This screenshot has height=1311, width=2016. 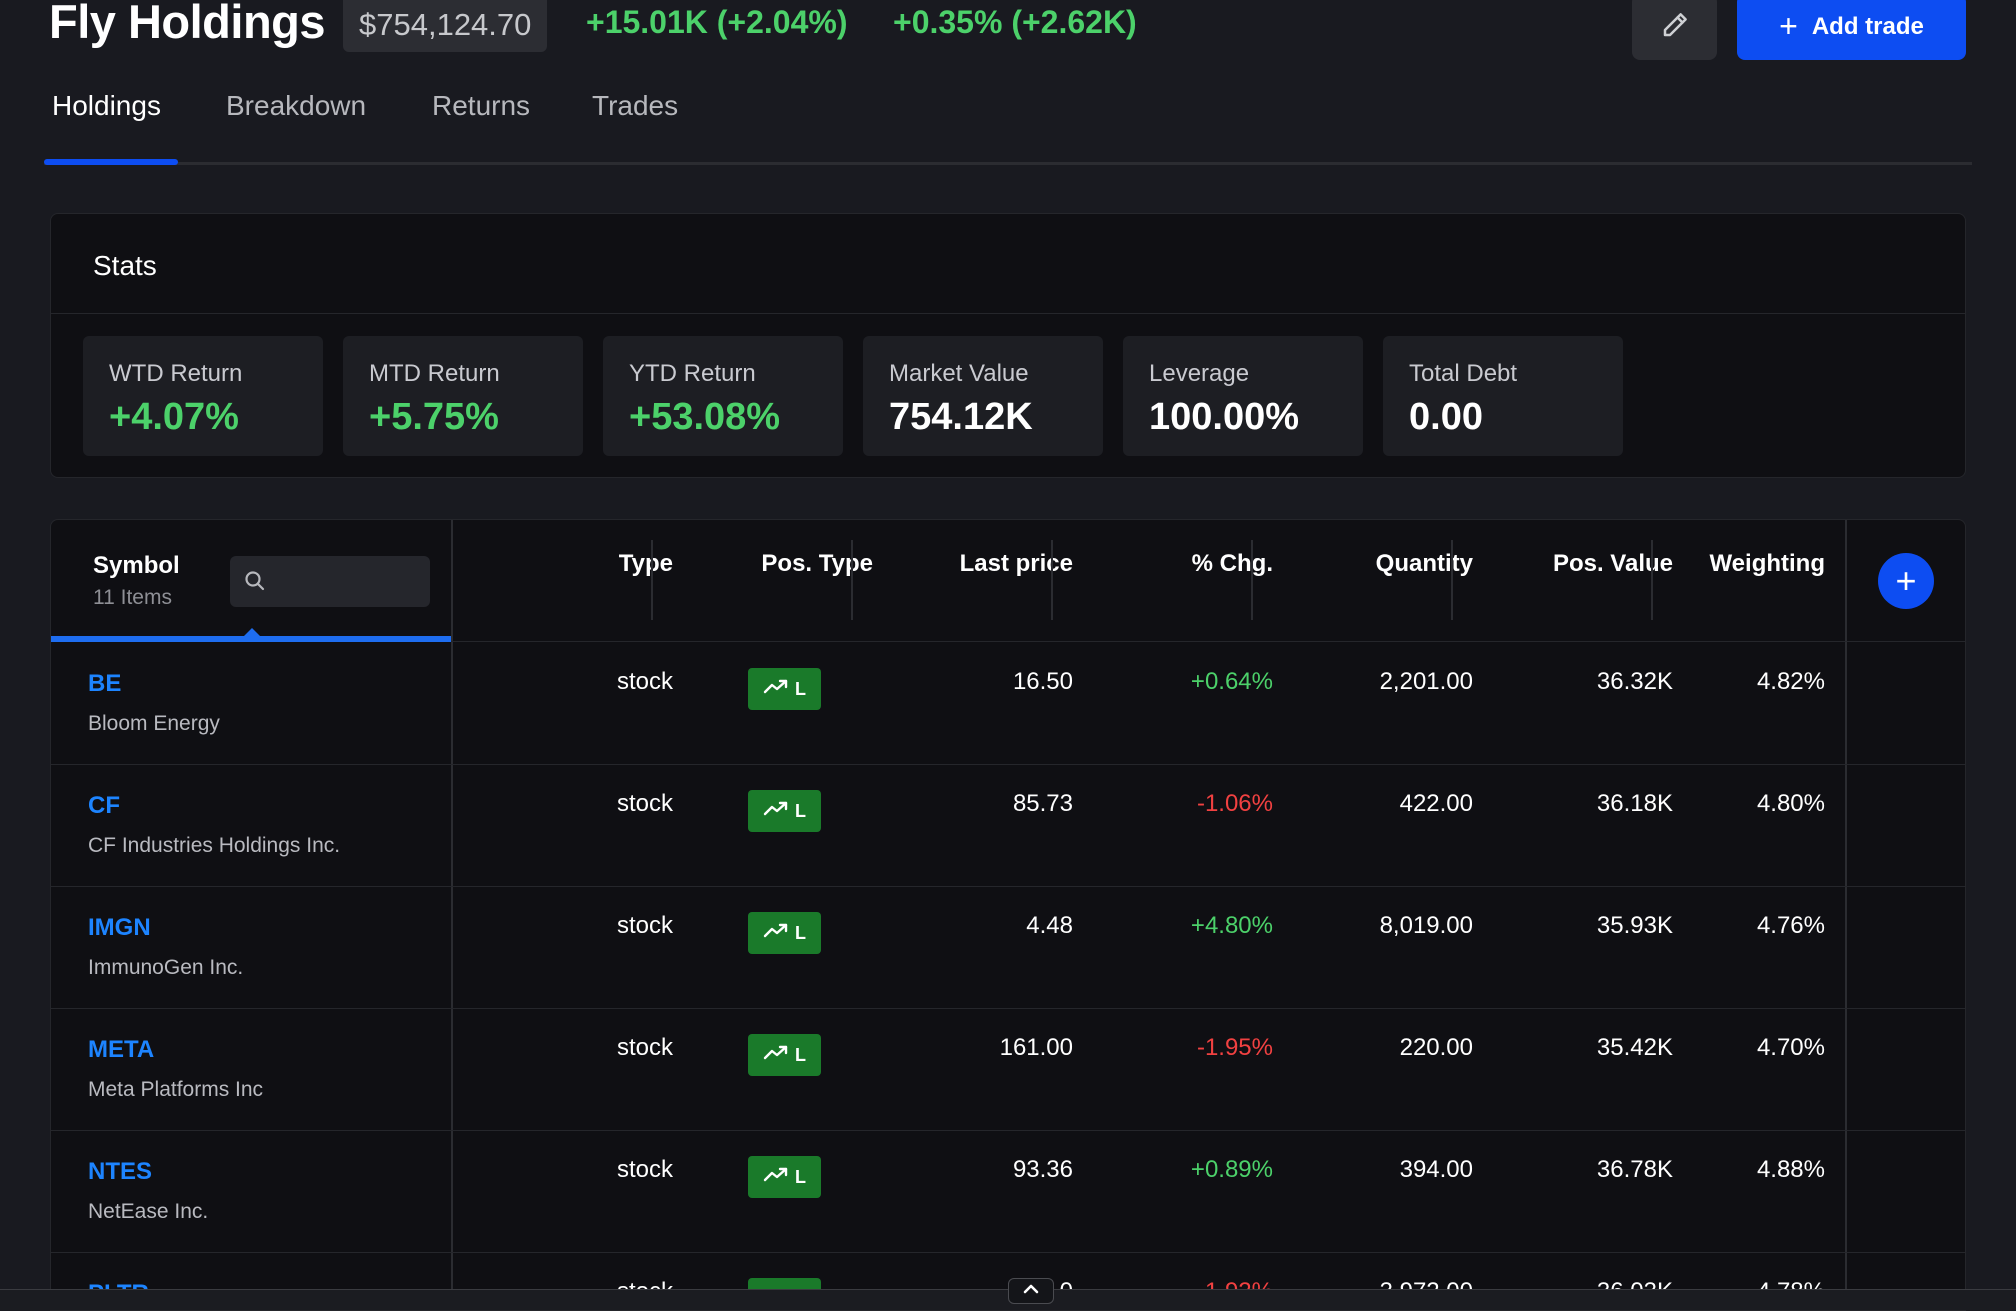 What do you see at coordinates (717, 22) in the screenshot?
I see `day-change: +15.01K (+2.04%)` at bounding box center [717, 22].